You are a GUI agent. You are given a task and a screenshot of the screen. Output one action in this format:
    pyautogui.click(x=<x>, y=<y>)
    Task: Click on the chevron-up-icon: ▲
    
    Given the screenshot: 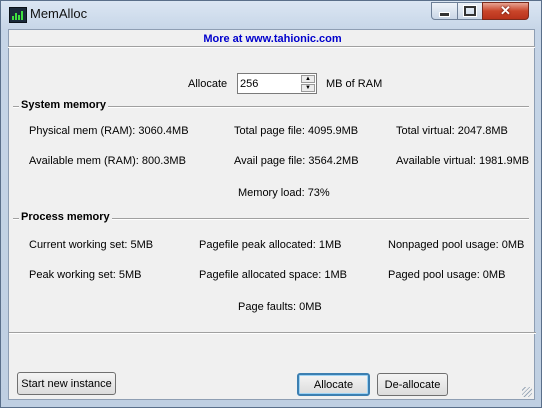 What is the action you would take?
    pyautogui.click(x=308, y=79)
    